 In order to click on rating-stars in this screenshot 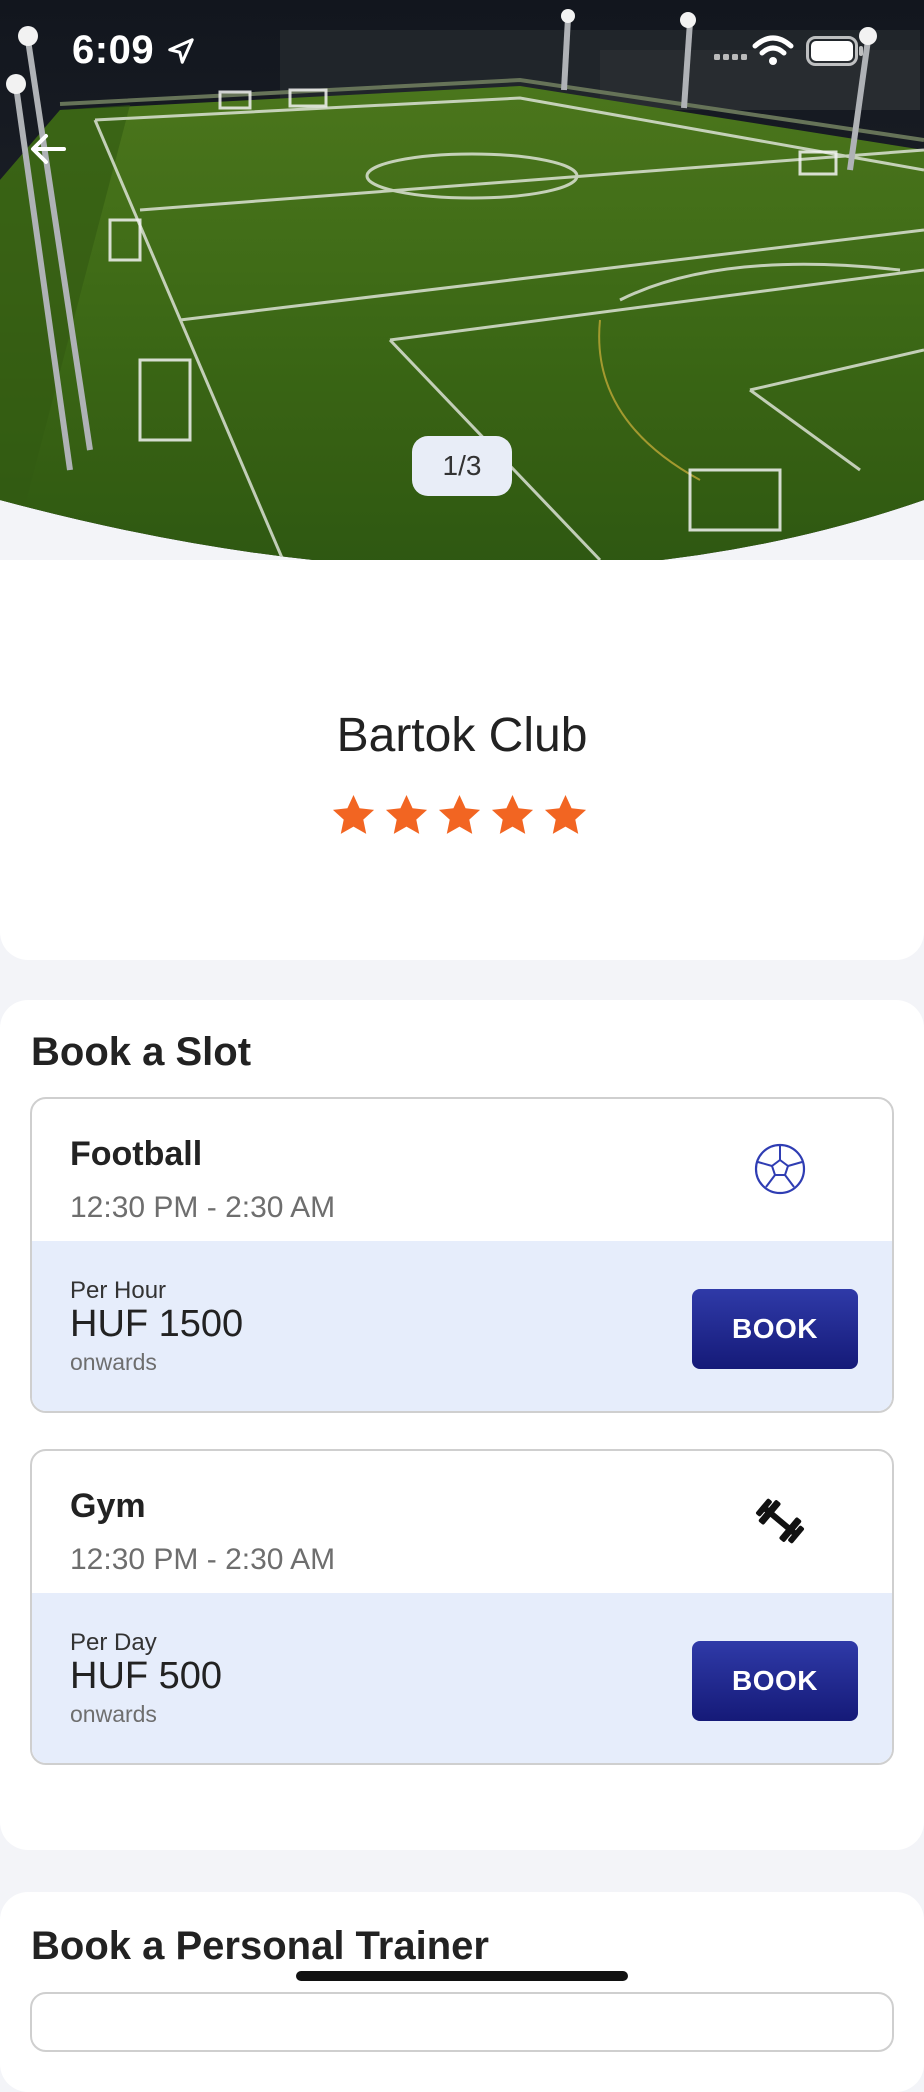, I will do `click(462, 820)`.